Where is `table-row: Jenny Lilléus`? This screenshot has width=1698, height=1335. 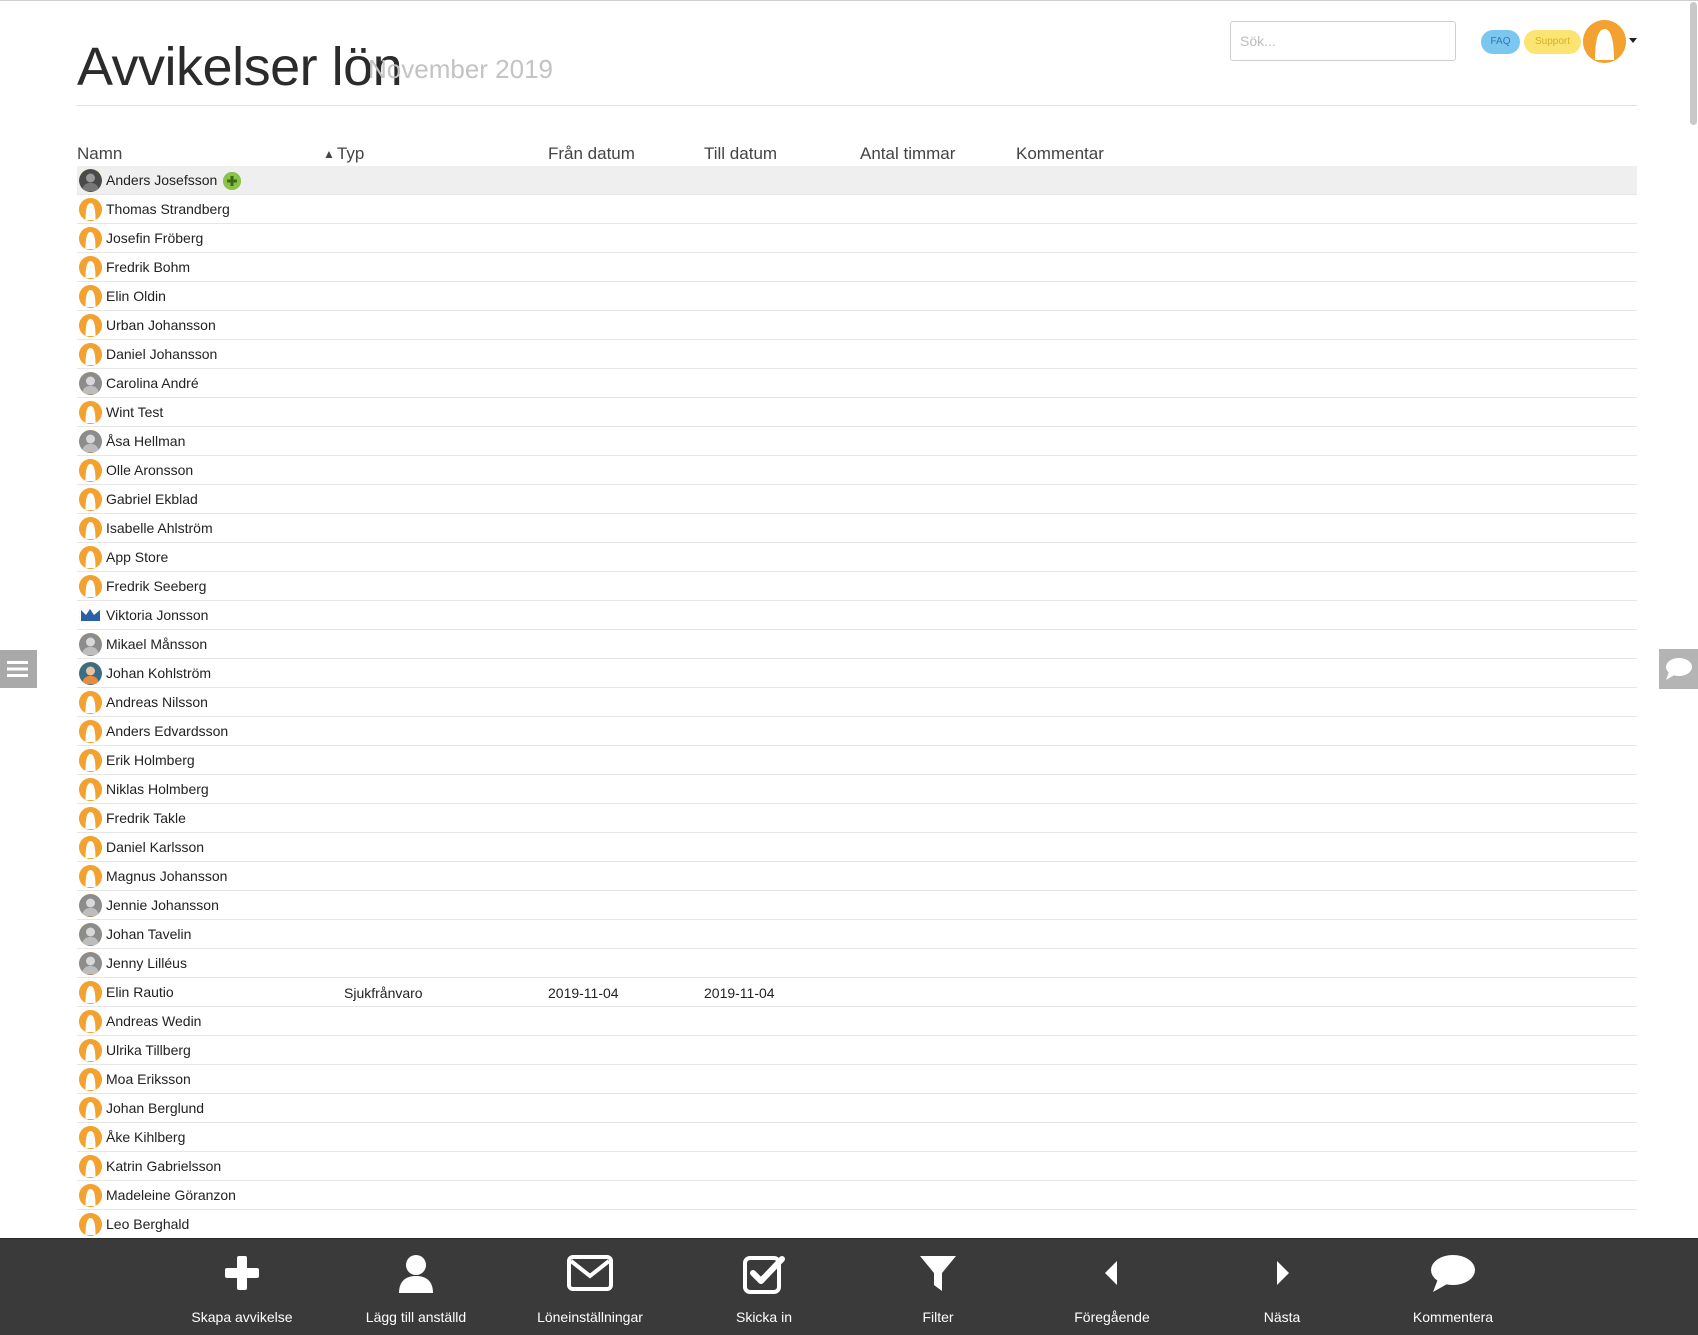
table-row: Jenny Lilléus is located at coordinates (857, 963).